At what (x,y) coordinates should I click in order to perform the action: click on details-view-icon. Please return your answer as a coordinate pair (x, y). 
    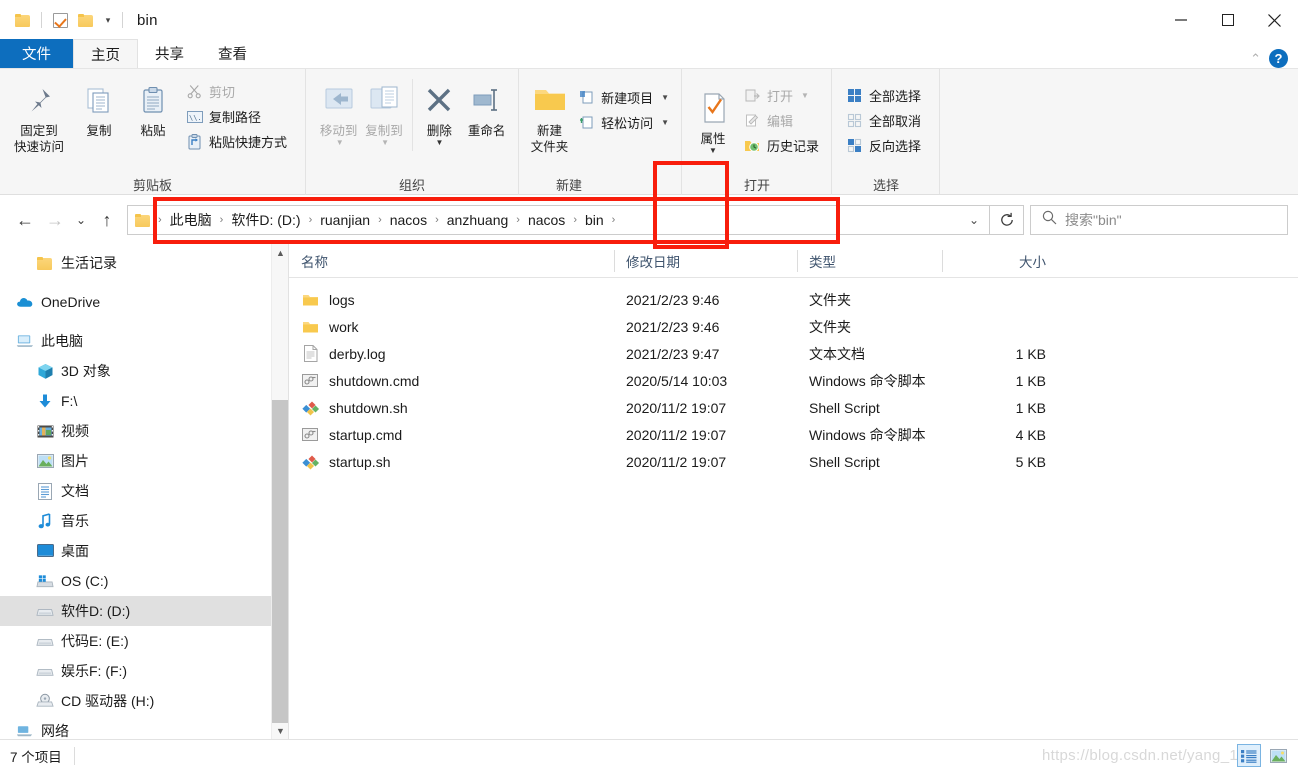
    Looking at the image, I should click on (1249, 755).